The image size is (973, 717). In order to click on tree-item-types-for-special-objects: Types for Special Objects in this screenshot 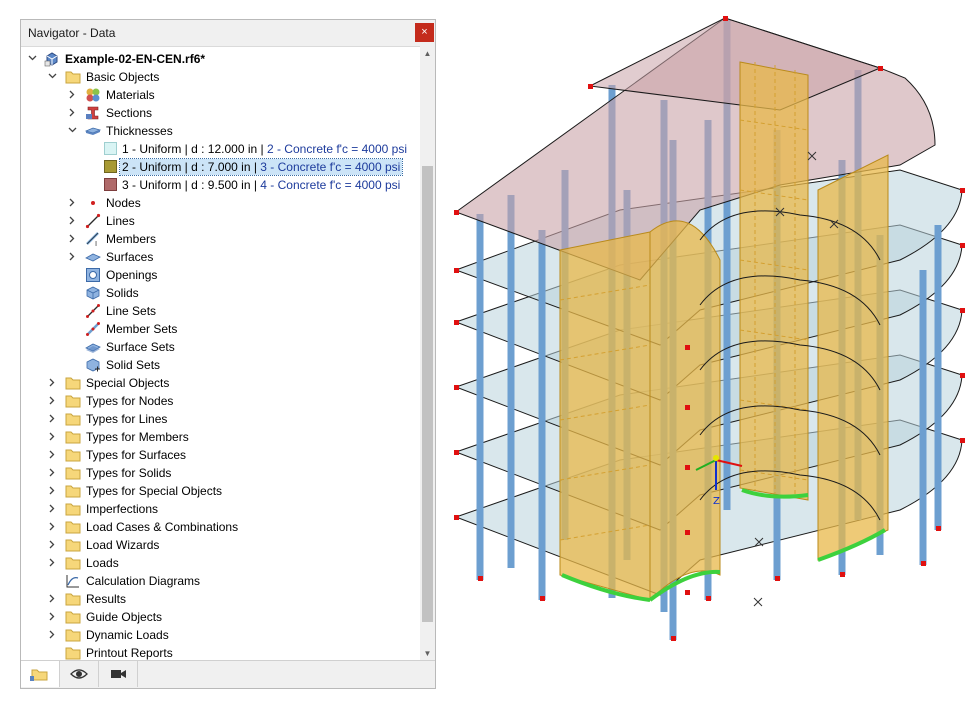, I will do `click(220, 491)`.